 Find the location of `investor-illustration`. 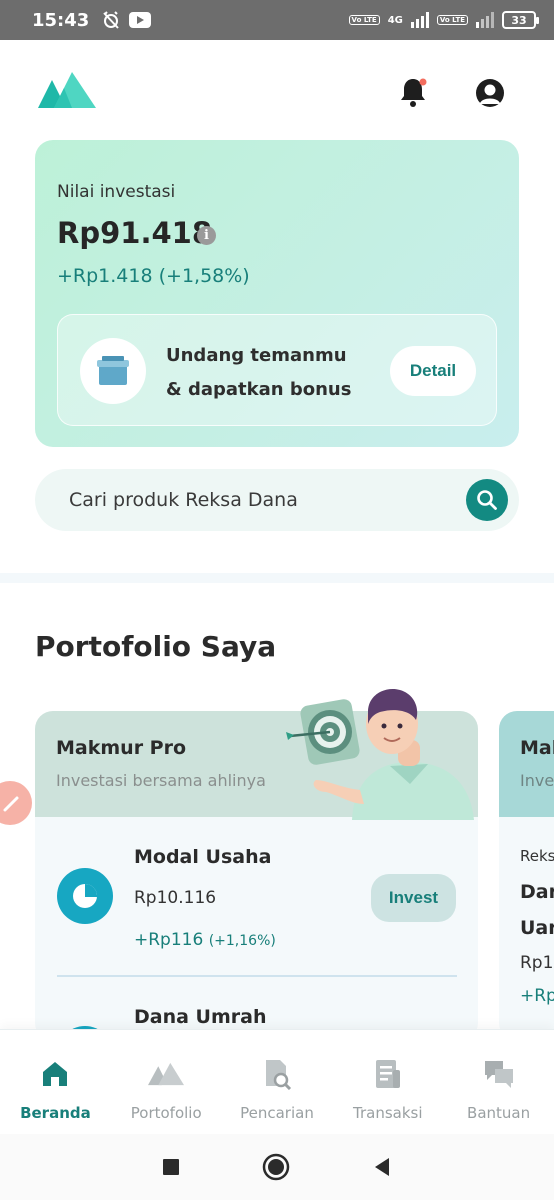

investor-illustration is located at coordinates (380, 754).